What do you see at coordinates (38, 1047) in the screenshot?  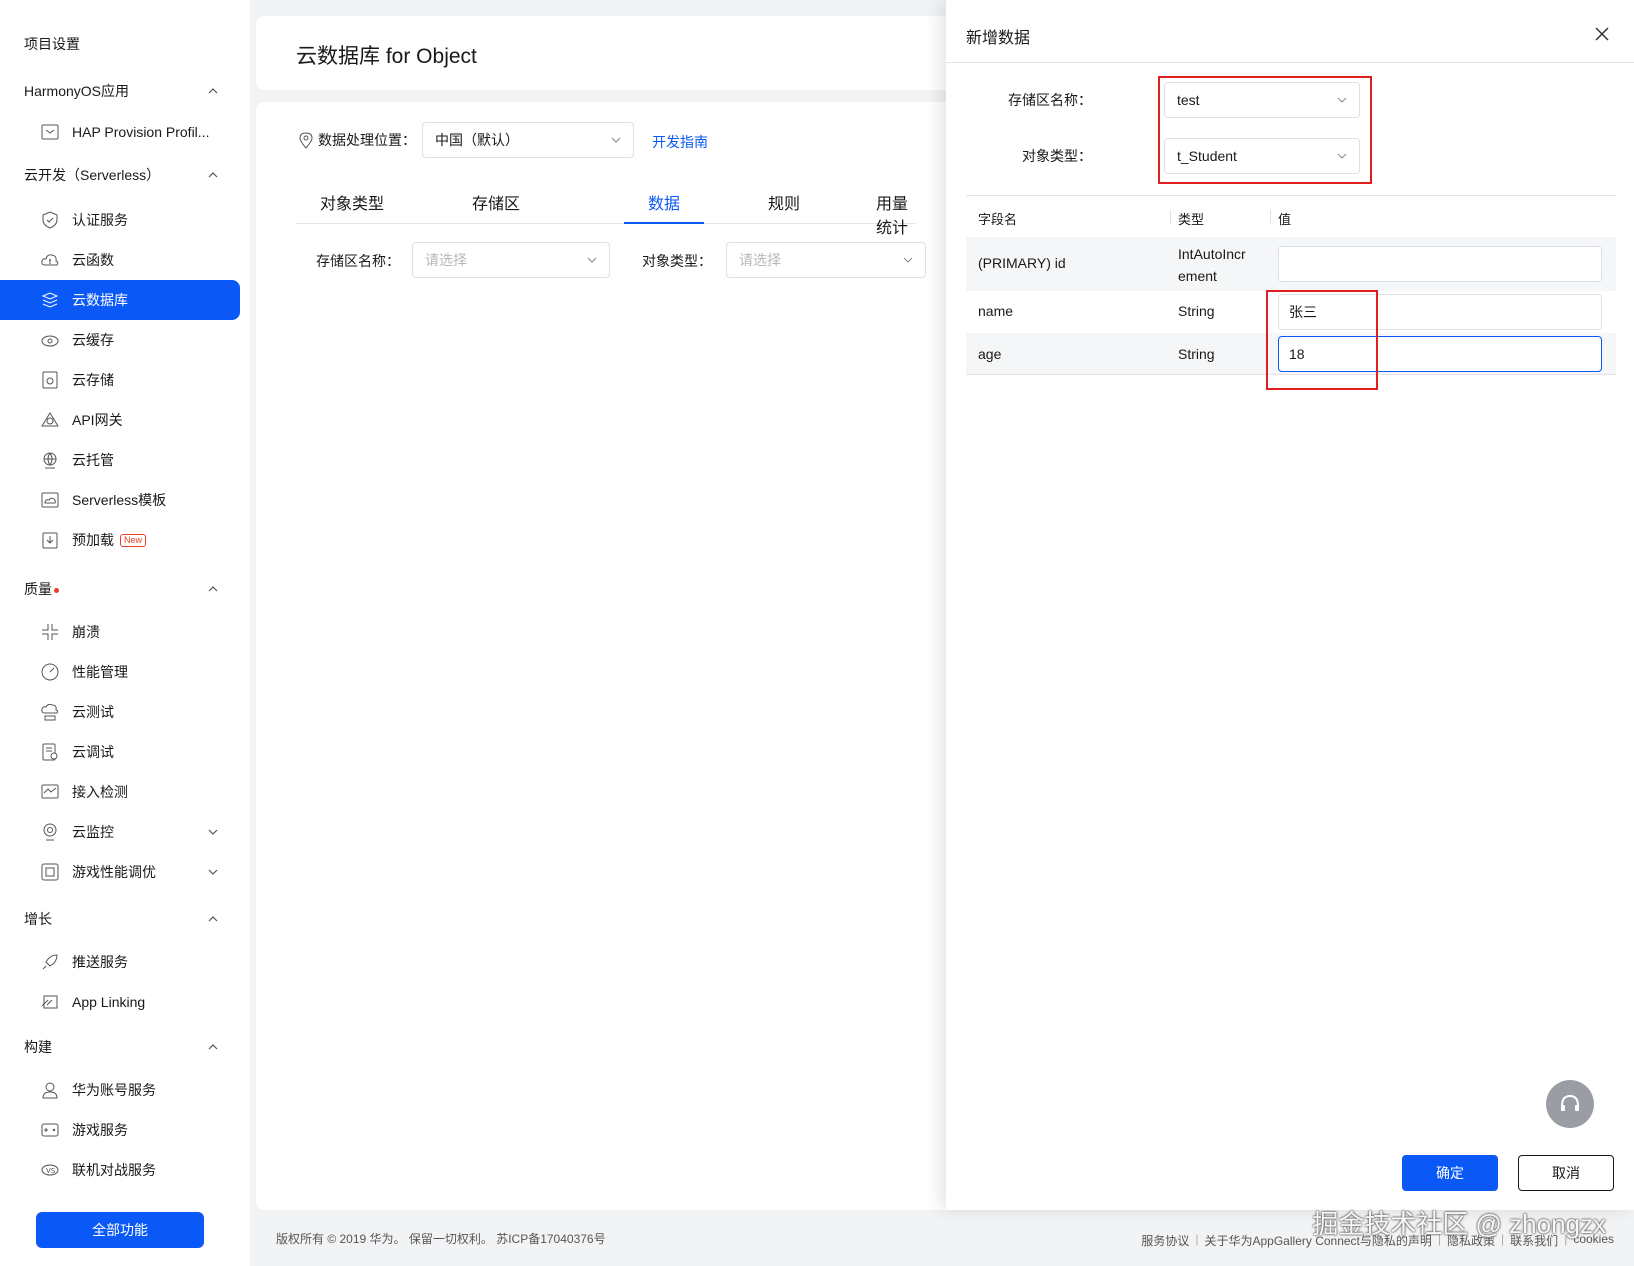 I see `group-label: 构建` at bounding box center [38, 1047].